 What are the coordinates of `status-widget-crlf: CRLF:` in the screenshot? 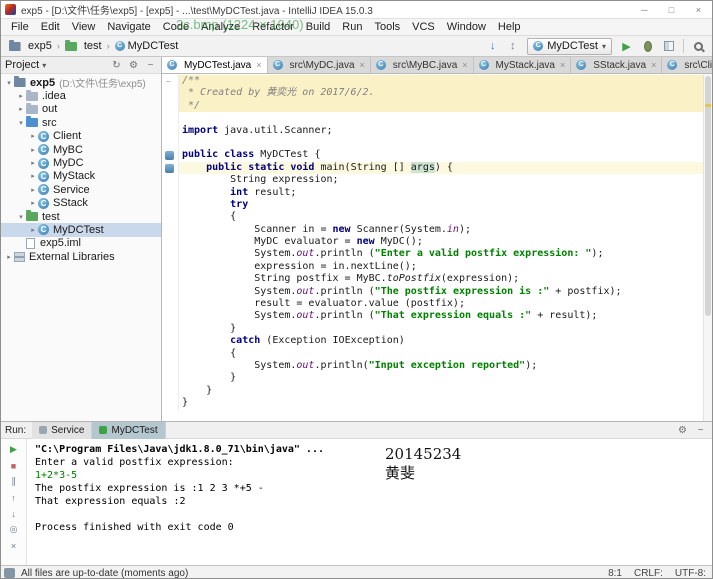 It's located at (648, 573).